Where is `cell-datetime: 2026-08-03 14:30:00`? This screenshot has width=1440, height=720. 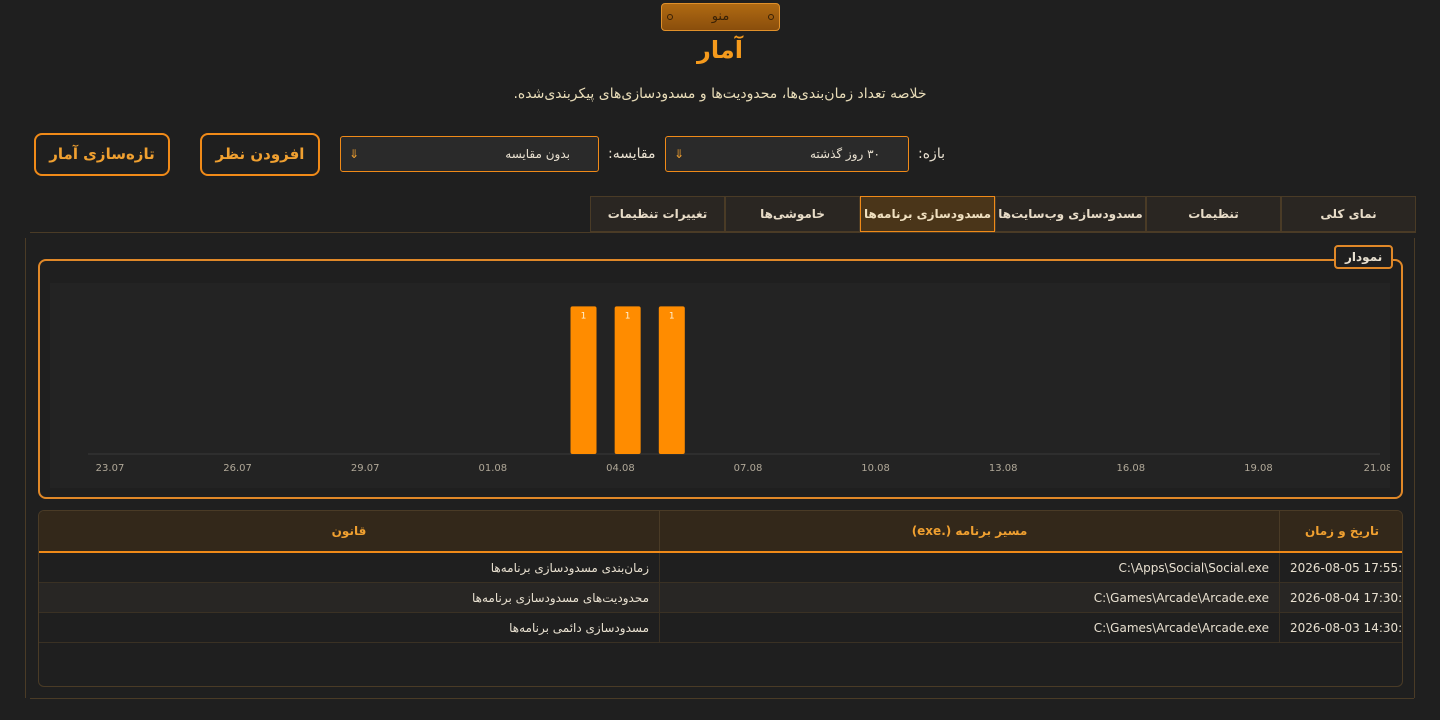 cell-datetime: 2026-08-03 14:30:00 is located at coordinates (1340, 628).